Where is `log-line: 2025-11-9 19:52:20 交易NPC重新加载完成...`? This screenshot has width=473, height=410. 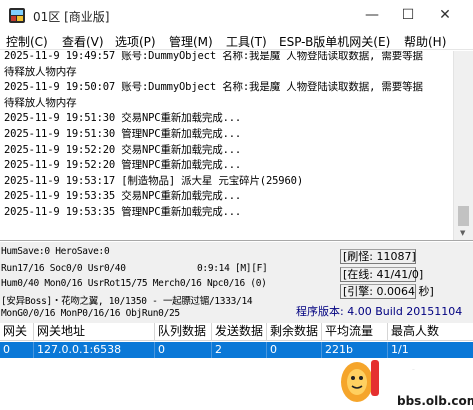
log-line: 2025-11-9 19:52:20 交易NPC重新加载完成... is located at coordinates (123, 149).